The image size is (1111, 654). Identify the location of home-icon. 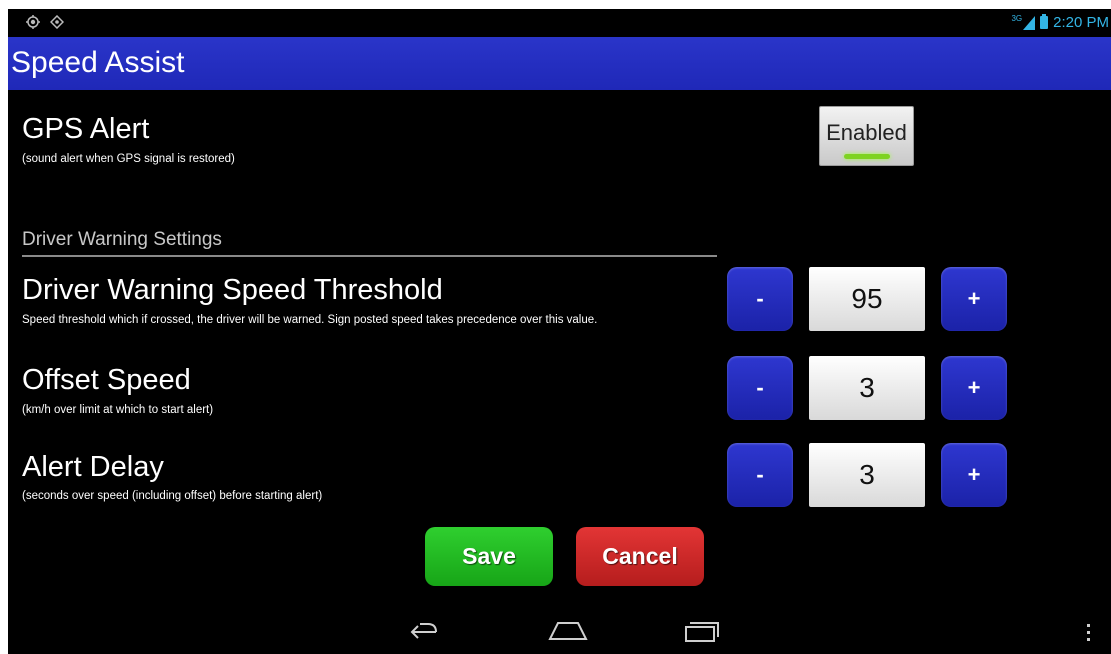
(568, 630).